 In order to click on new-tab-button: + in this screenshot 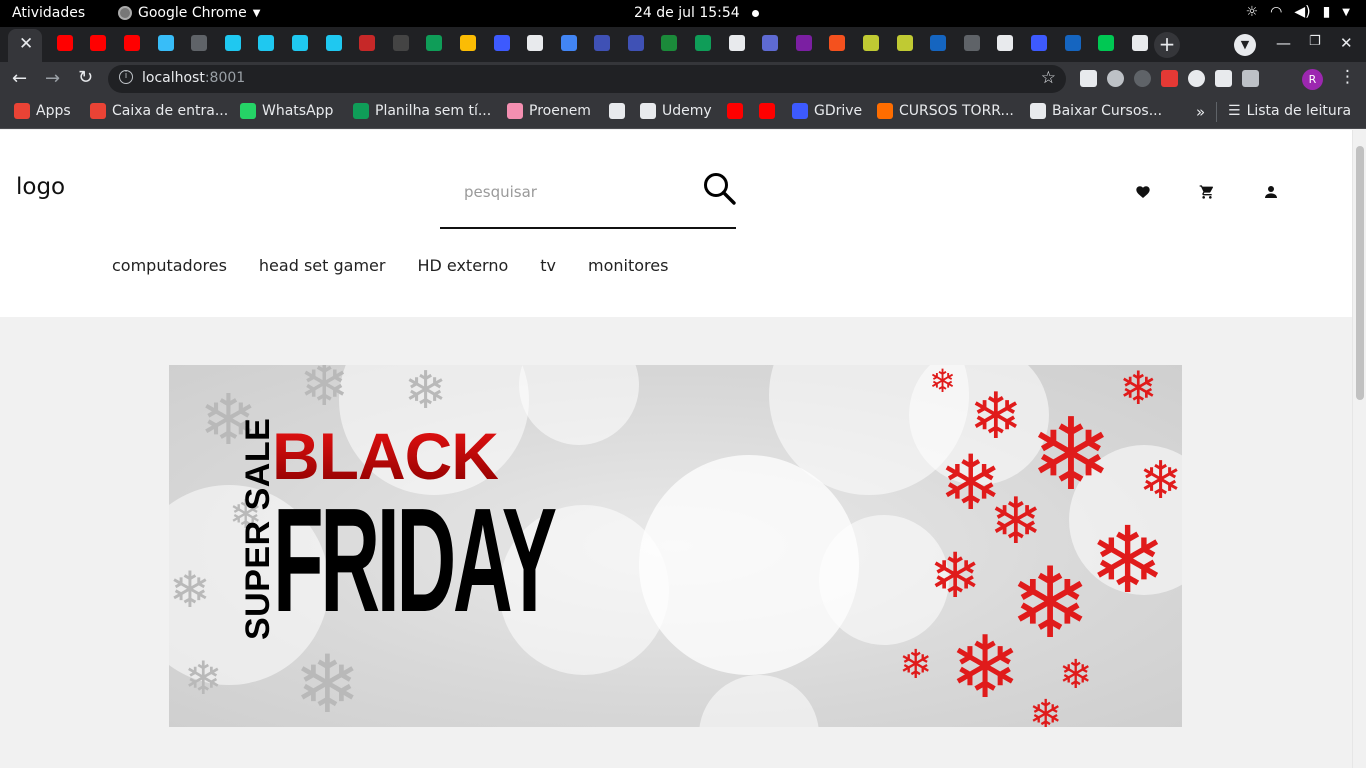, I will do `click(1167, 45)`.